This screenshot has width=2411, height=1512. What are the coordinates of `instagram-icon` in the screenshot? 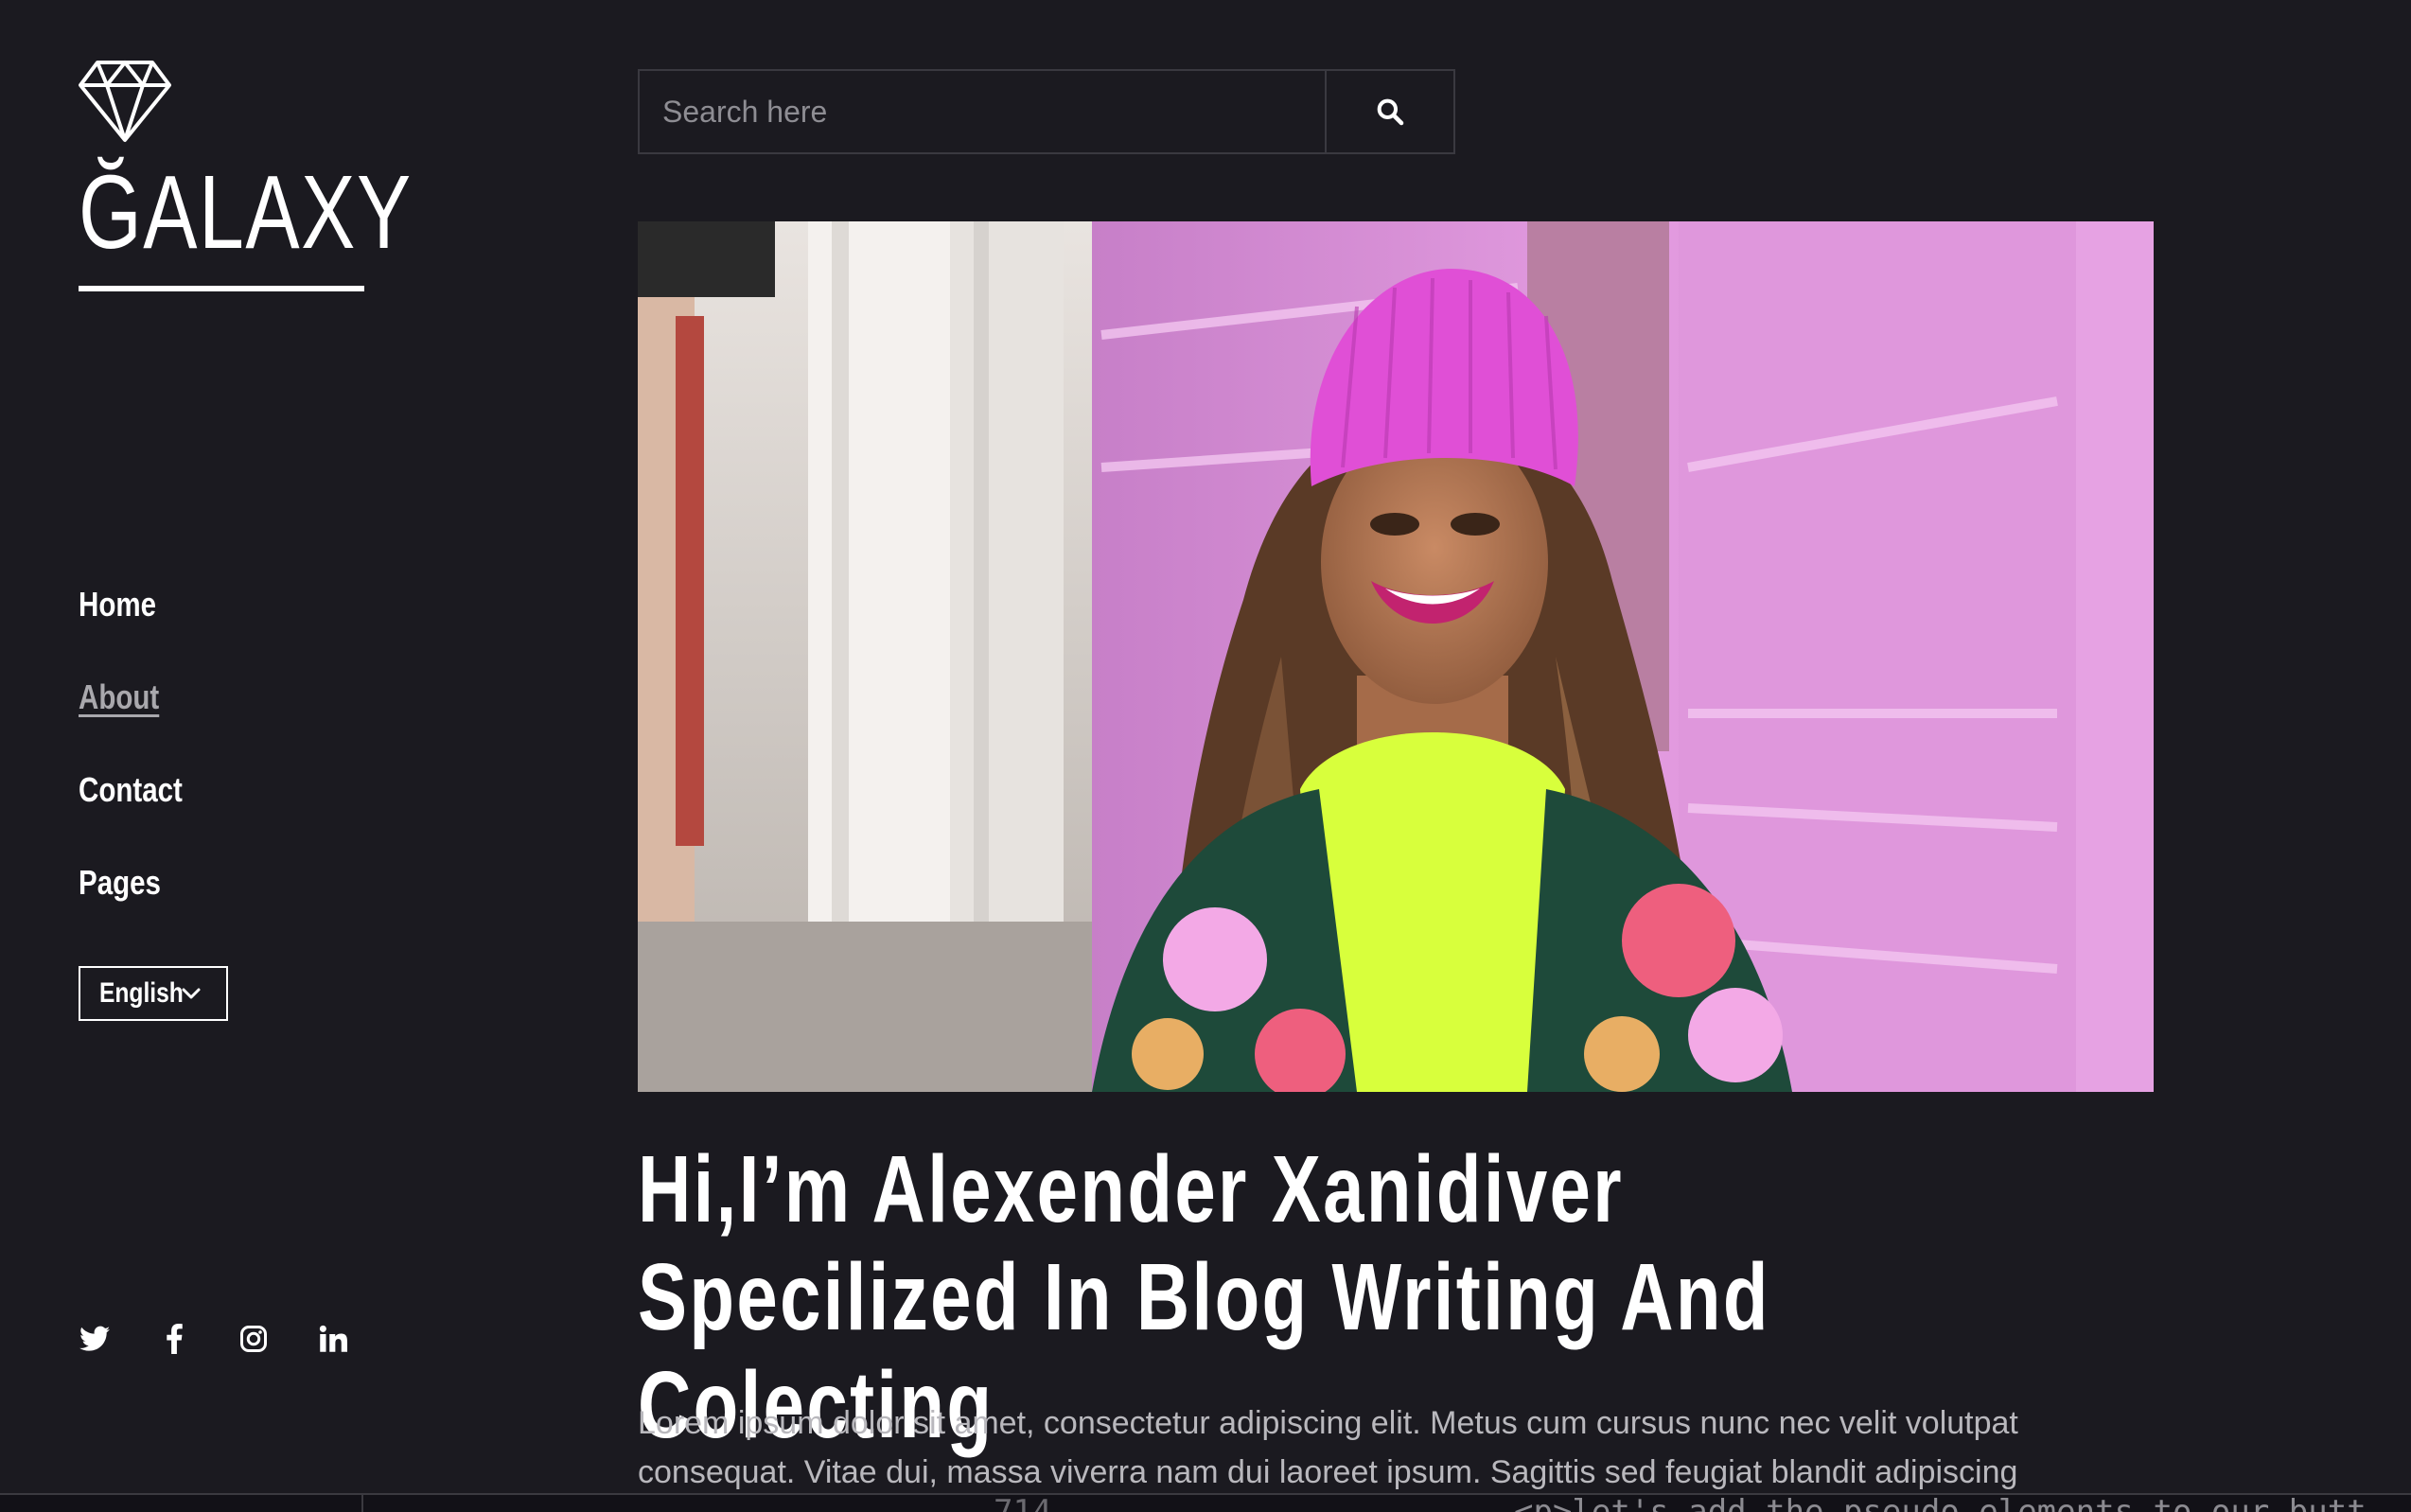 It's located at (254, 1339).